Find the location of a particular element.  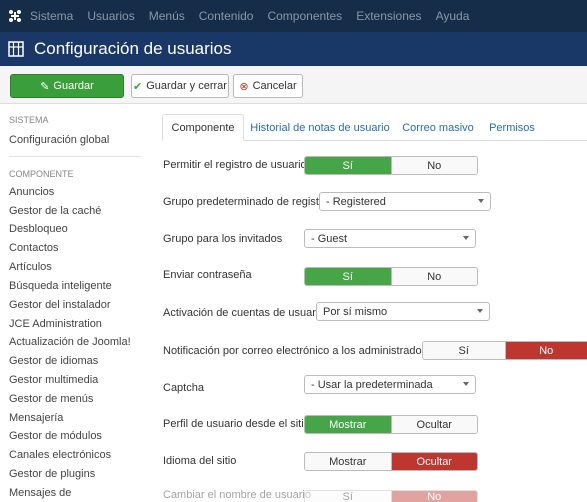

tab-historial: Historial de notas de usuario is located at coordinates (319, 127).